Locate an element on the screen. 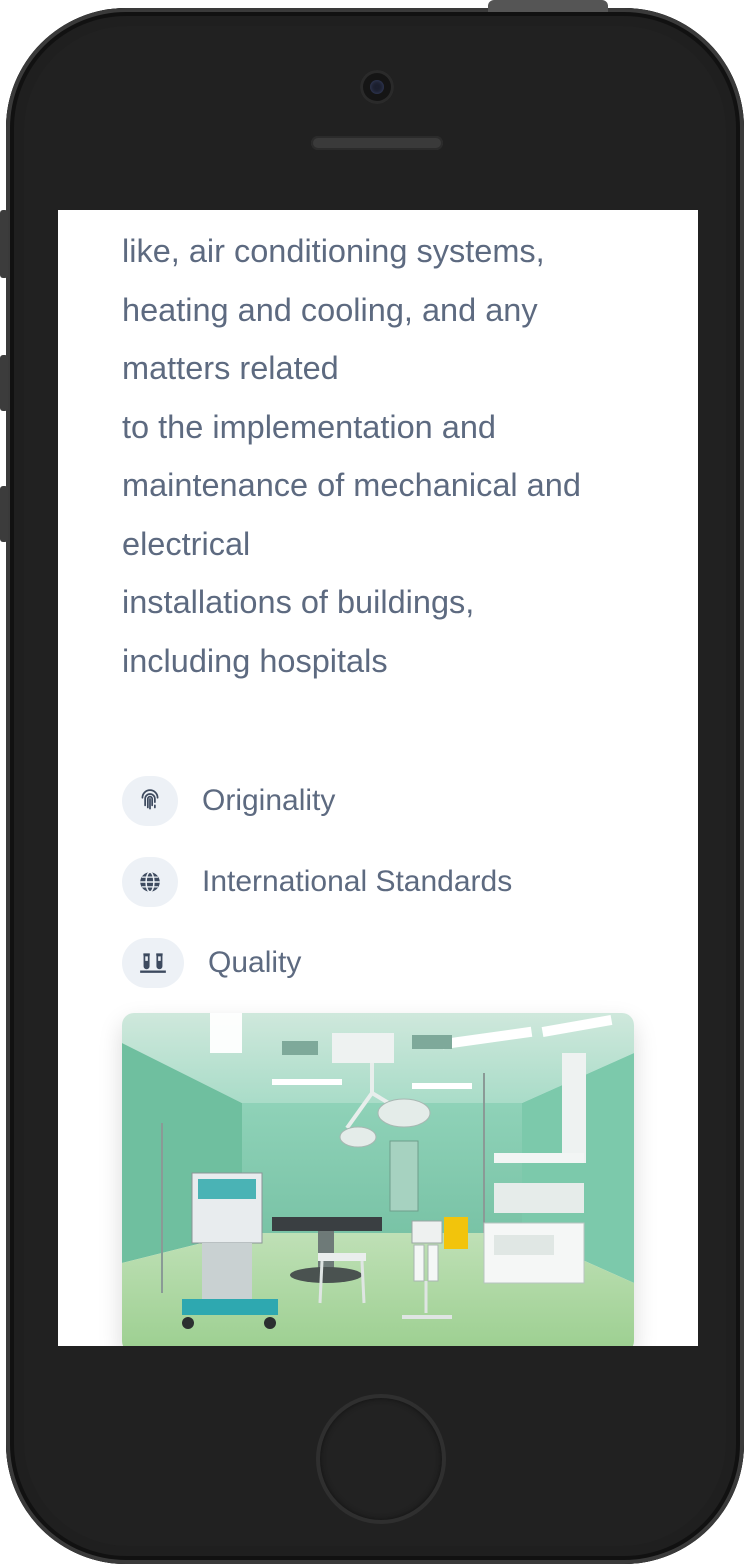 Image resolution: width=748 pixels, height=1568 pixels. paragraph-line: electrical is located at coordinates (186, 543).